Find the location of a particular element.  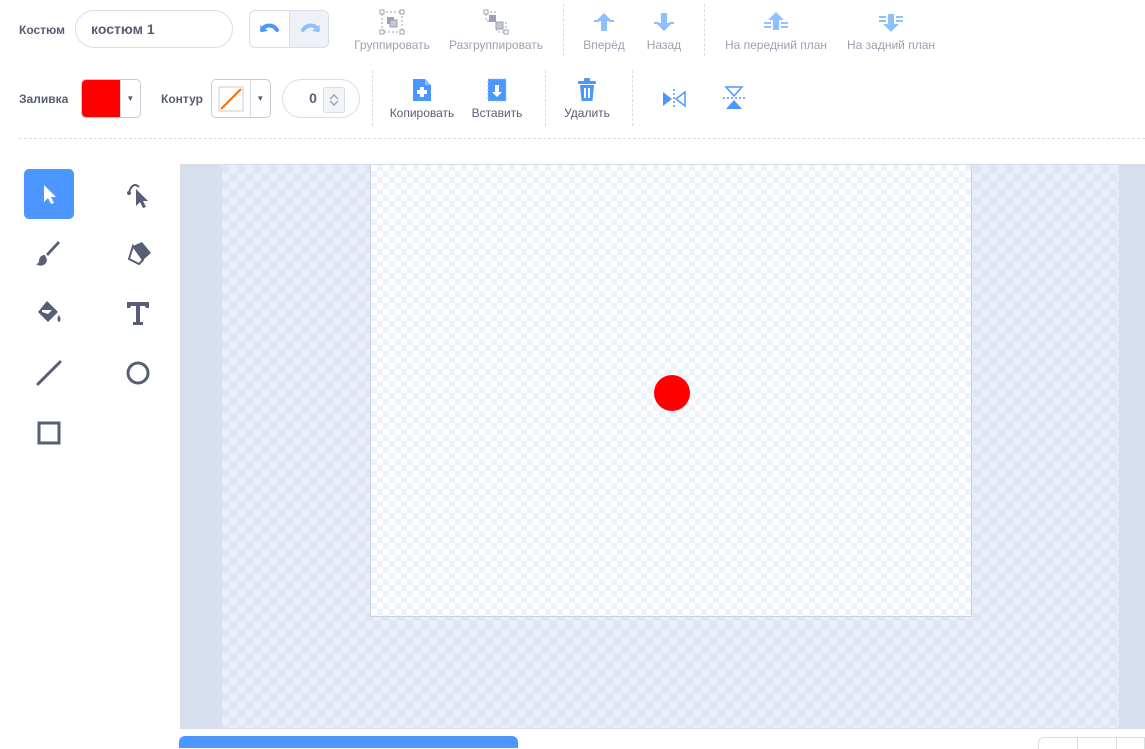

backward-label: Назад is located at coordinates (664, 45).